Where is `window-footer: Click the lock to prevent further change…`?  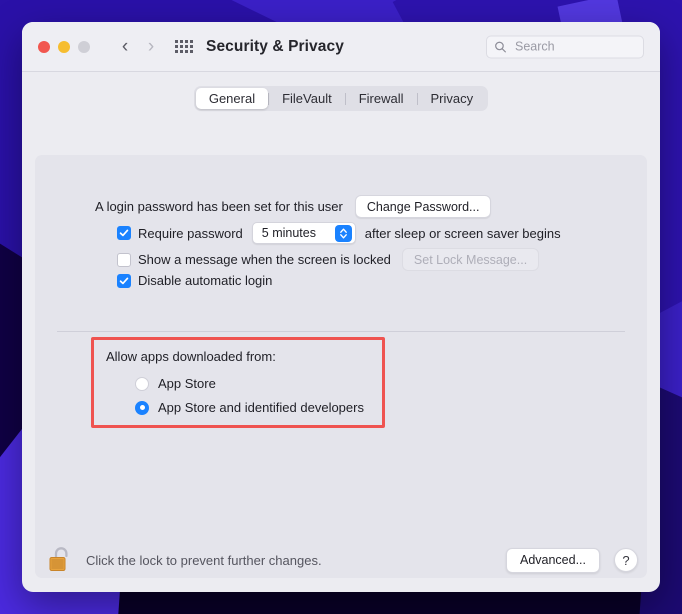
window-footer: Click the lock to prevent further change… is located at coordinates (341, 560).